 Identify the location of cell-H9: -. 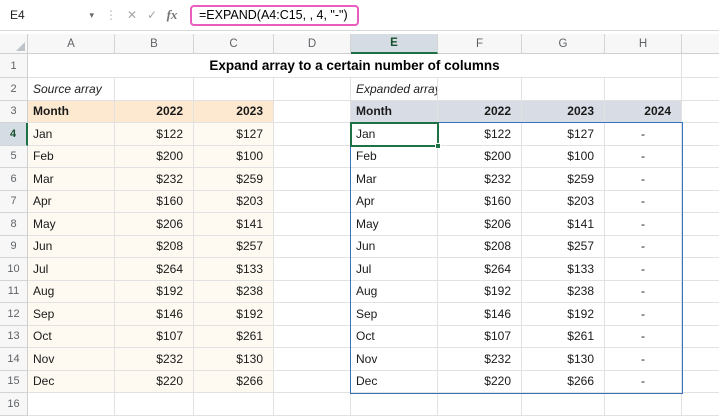
(643, 246).